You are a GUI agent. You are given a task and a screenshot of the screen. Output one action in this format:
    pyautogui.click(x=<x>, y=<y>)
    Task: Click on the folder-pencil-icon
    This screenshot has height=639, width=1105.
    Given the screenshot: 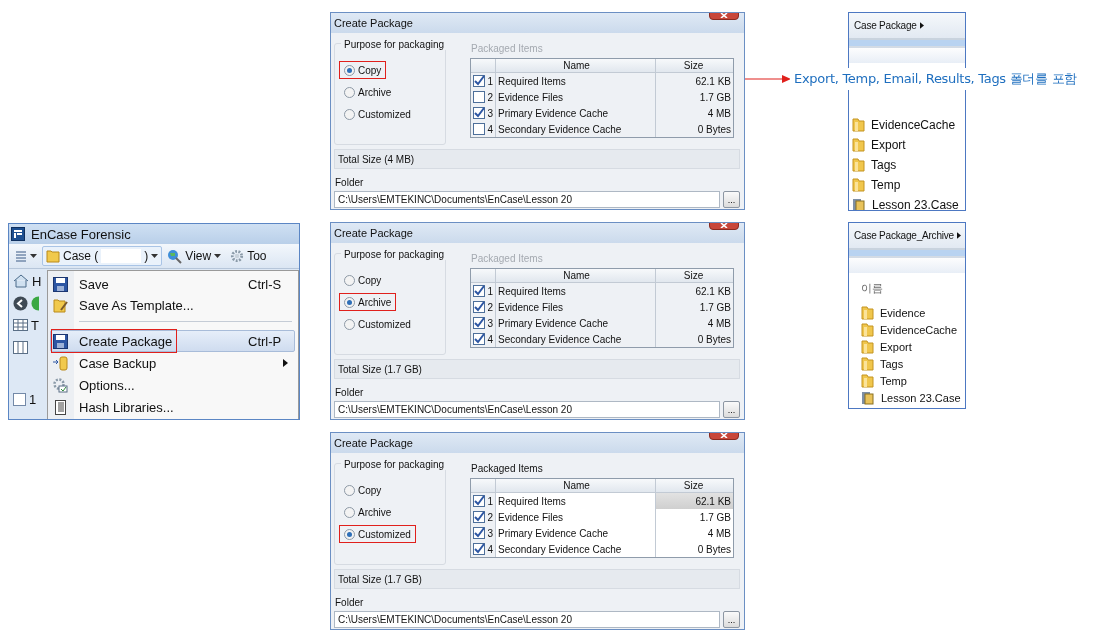 What is the action you would take?
    pyautogui.click(x=60, y=305)
    